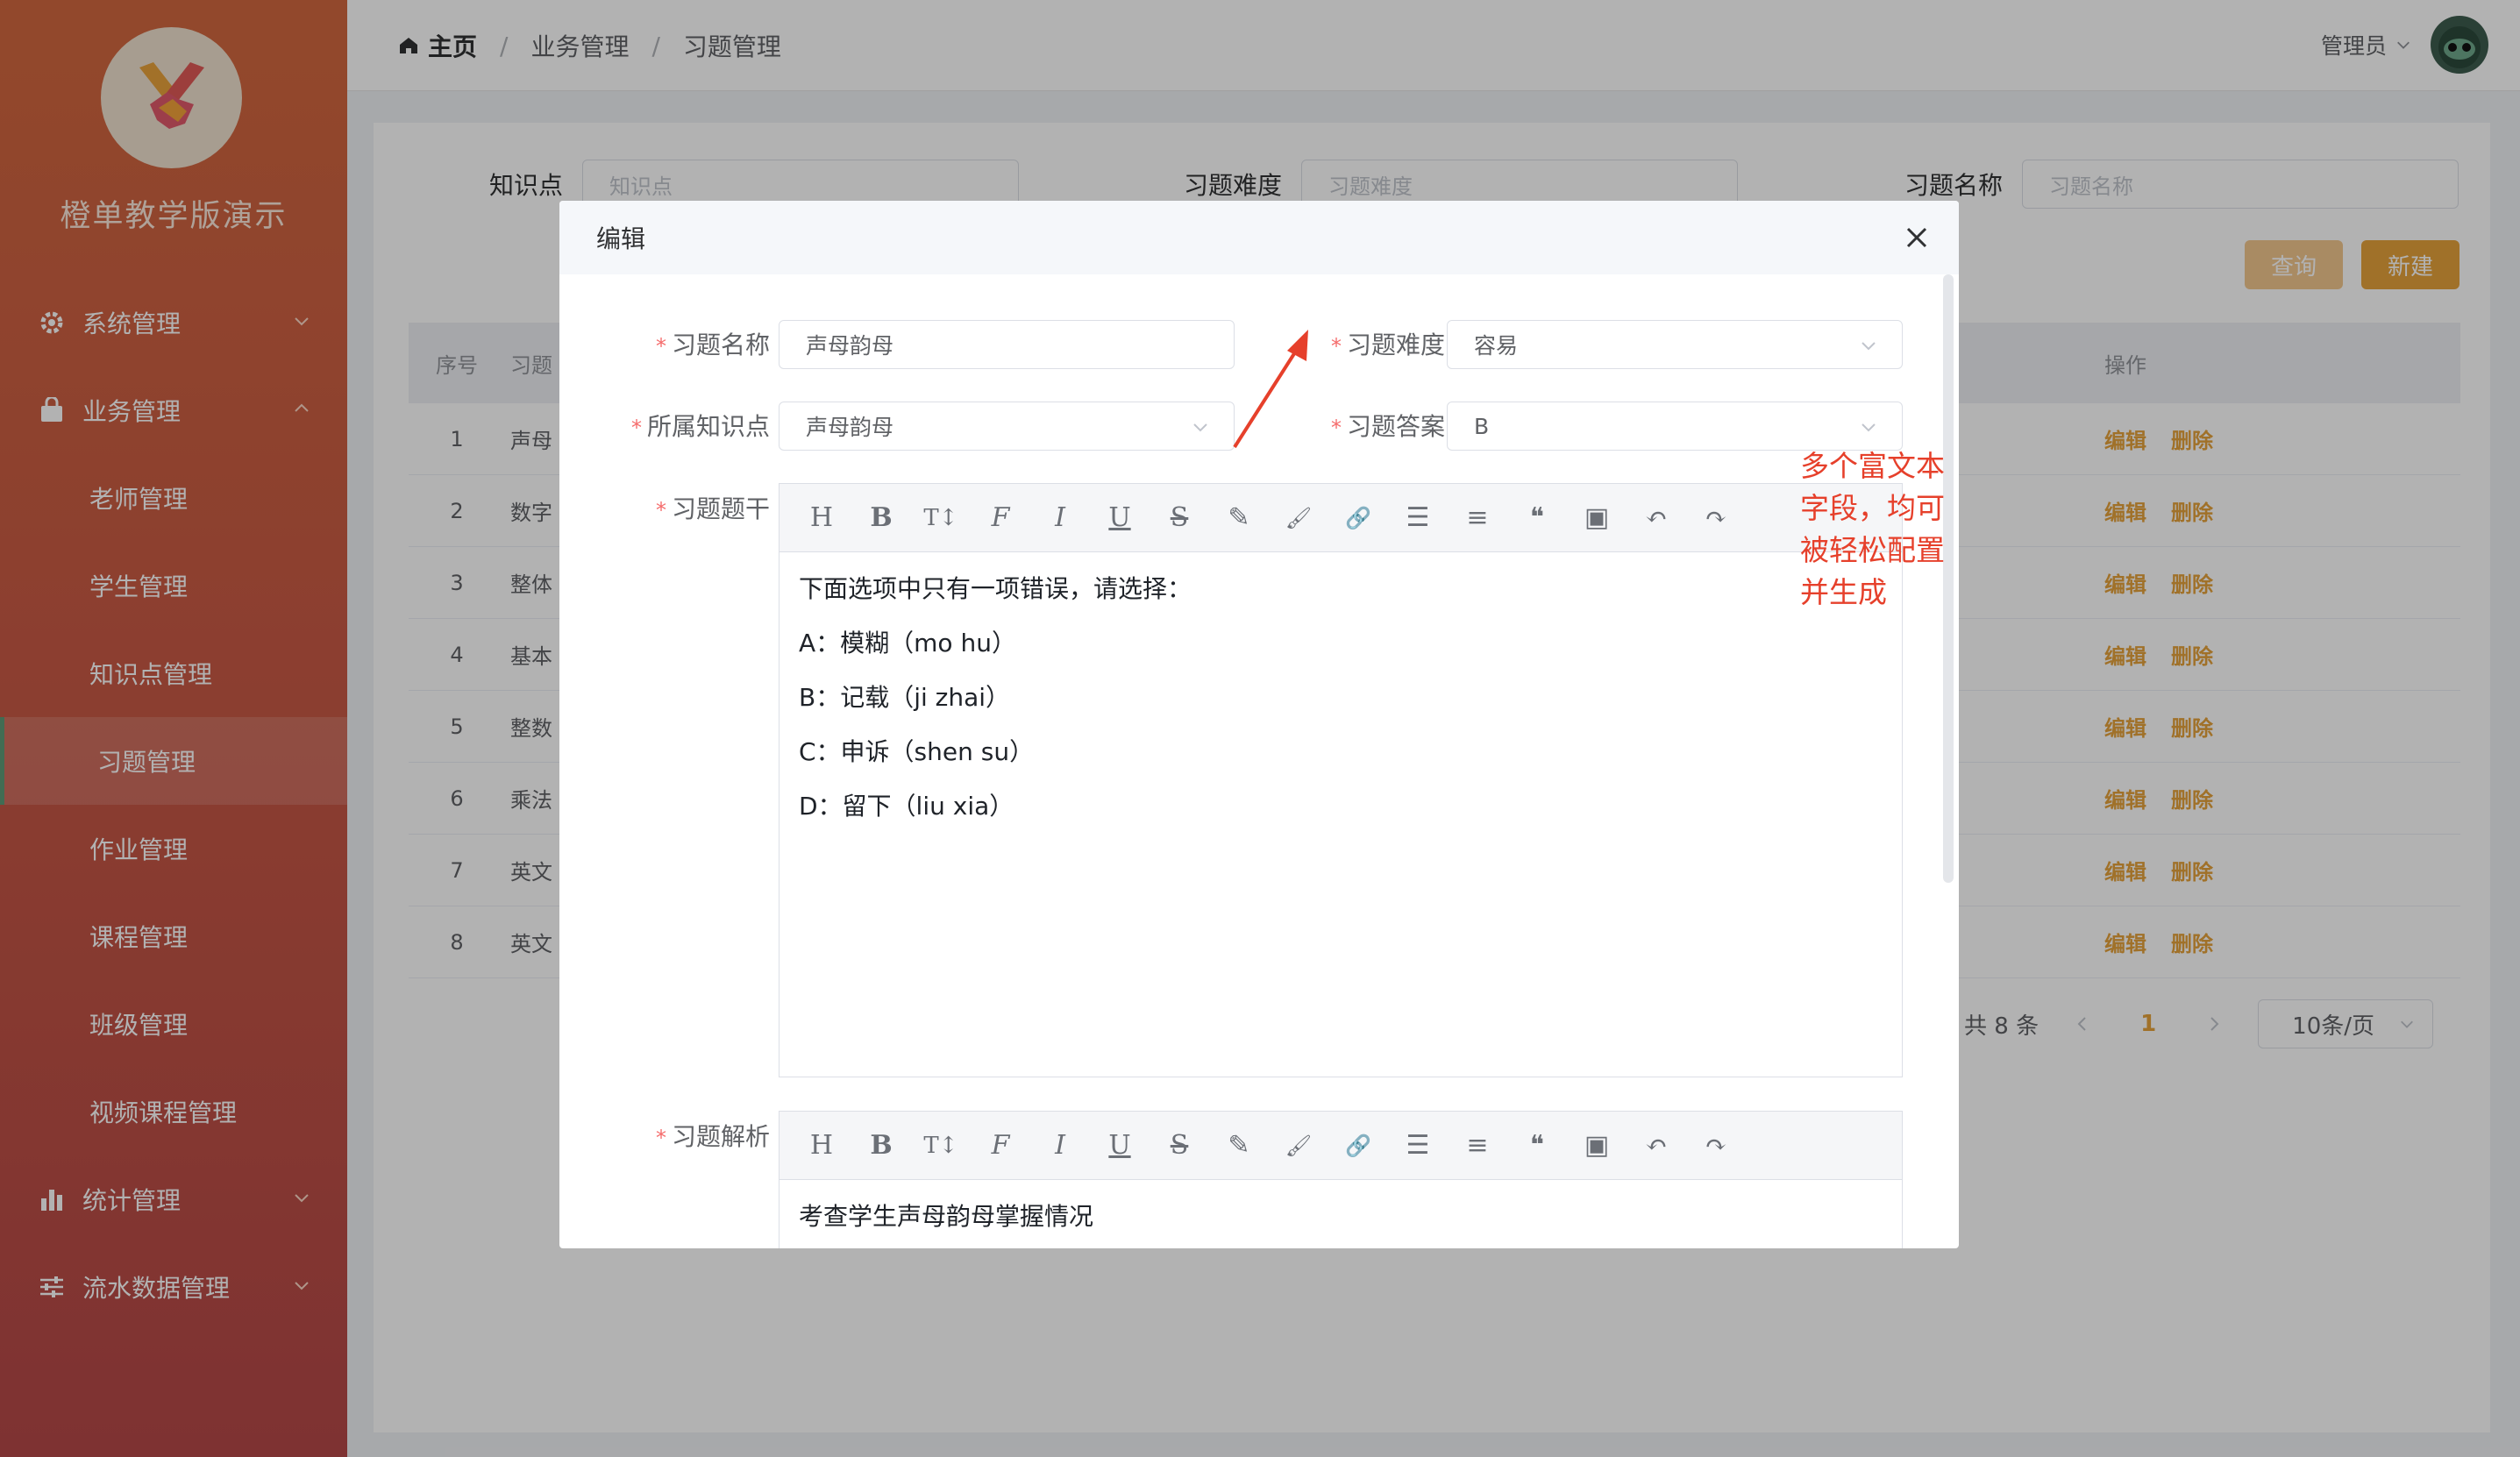 This screenshot has height=1457, width=2520. Describe the element at coordinates (712, 1136) in the screenshot. I see `analysis-label: * 习题解析` at that location.